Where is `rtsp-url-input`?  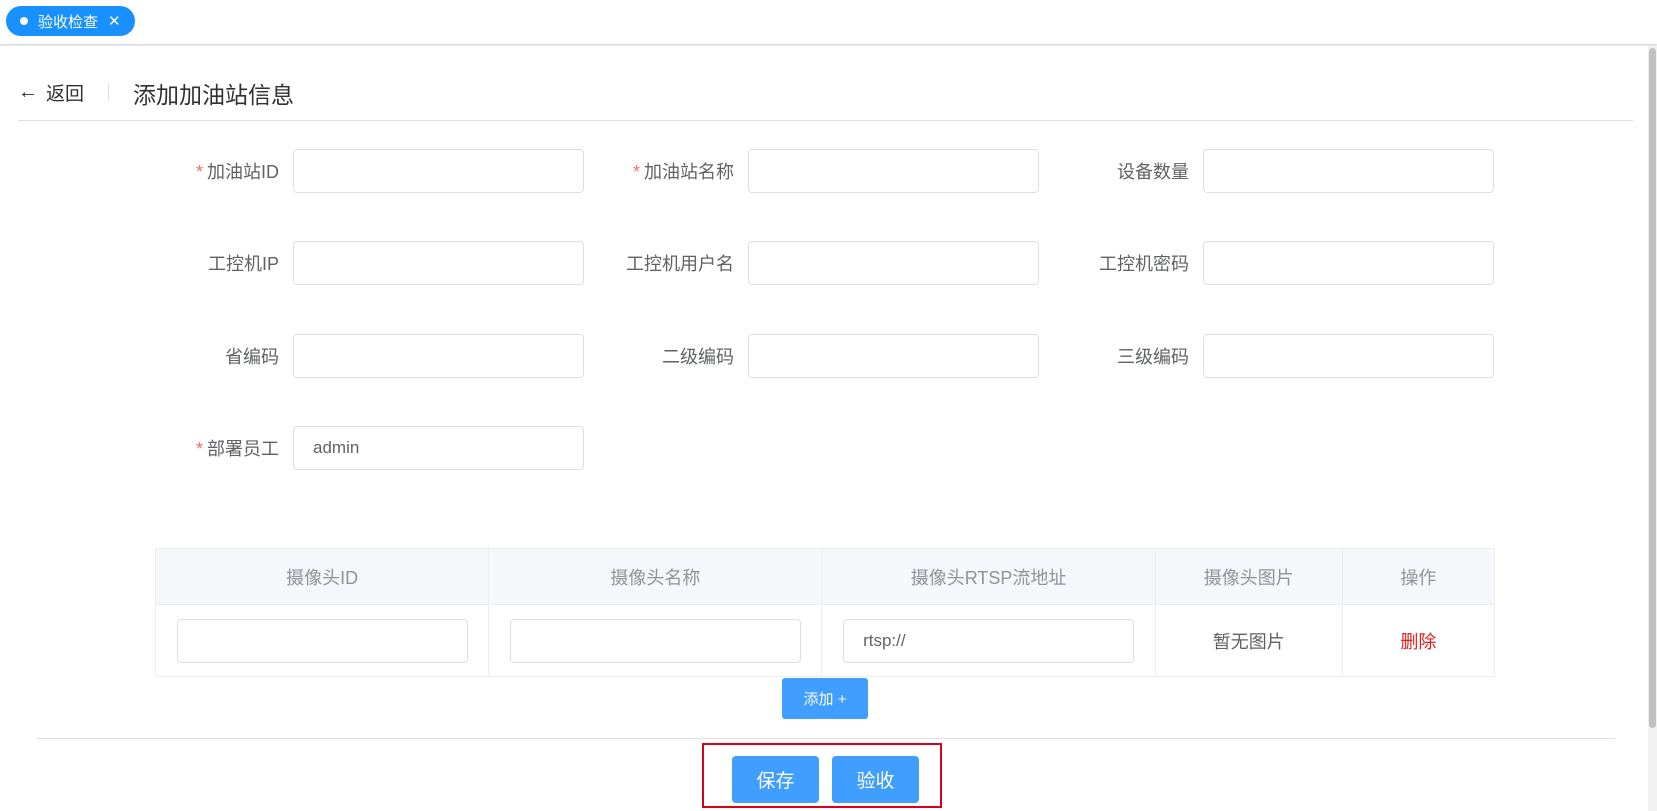 rtsp-url-input is located at coordinates (988, 641).